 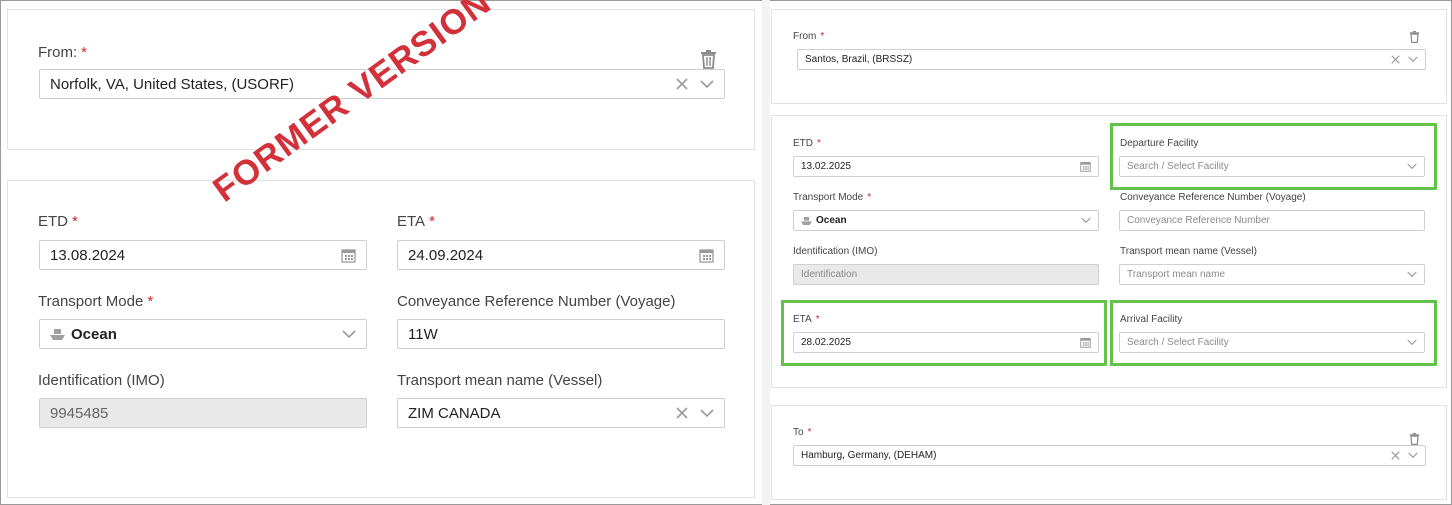 What do you see at coordinates (869, 455) in the screenshot?
I see `to-value: Hamburg, Germany, (DEHAM)` at bounding box center [869, 455].